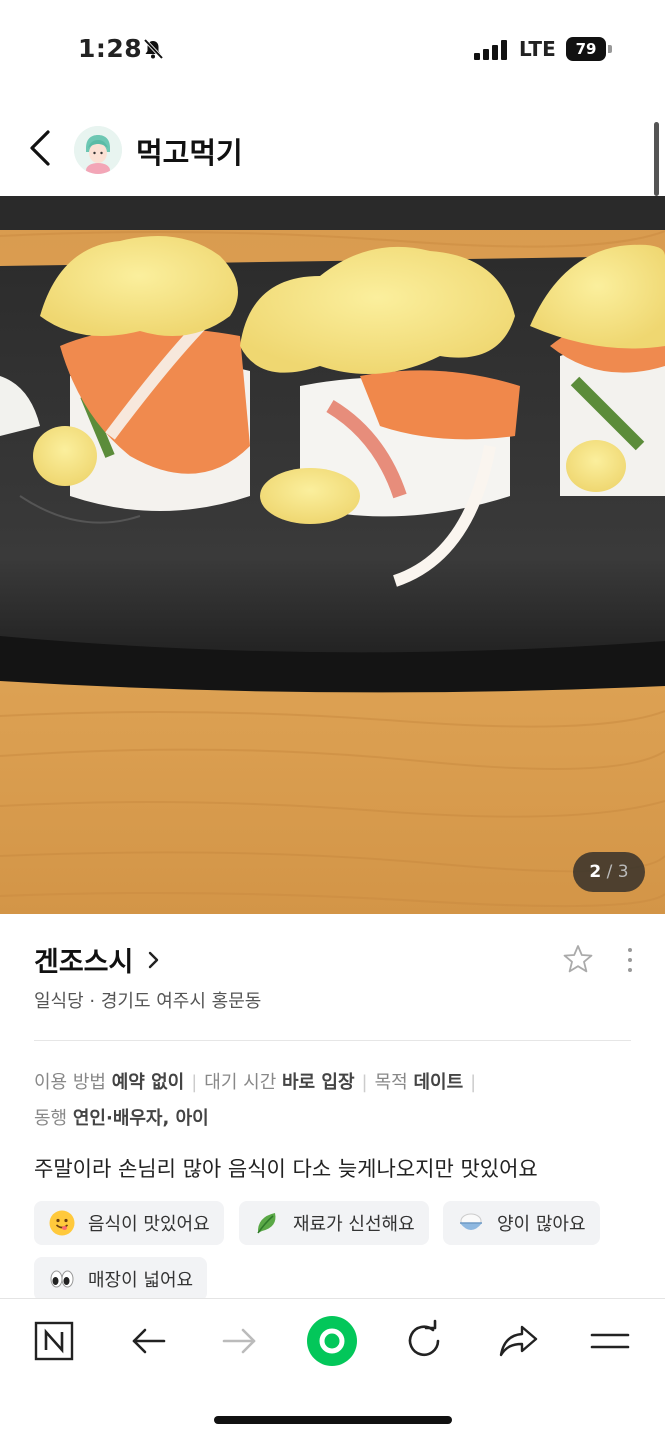  I want to click on yum-face-icon, so click(62, 1223).